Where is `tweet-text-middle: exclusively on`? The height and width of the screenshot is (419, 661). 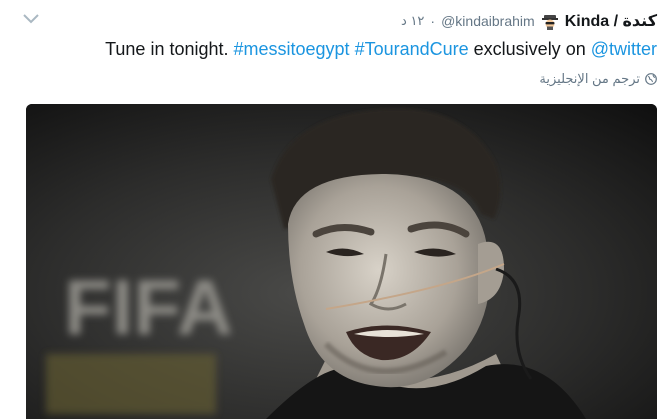 tweet-text-middle: exclusively on is located at coordinates (529, 49).